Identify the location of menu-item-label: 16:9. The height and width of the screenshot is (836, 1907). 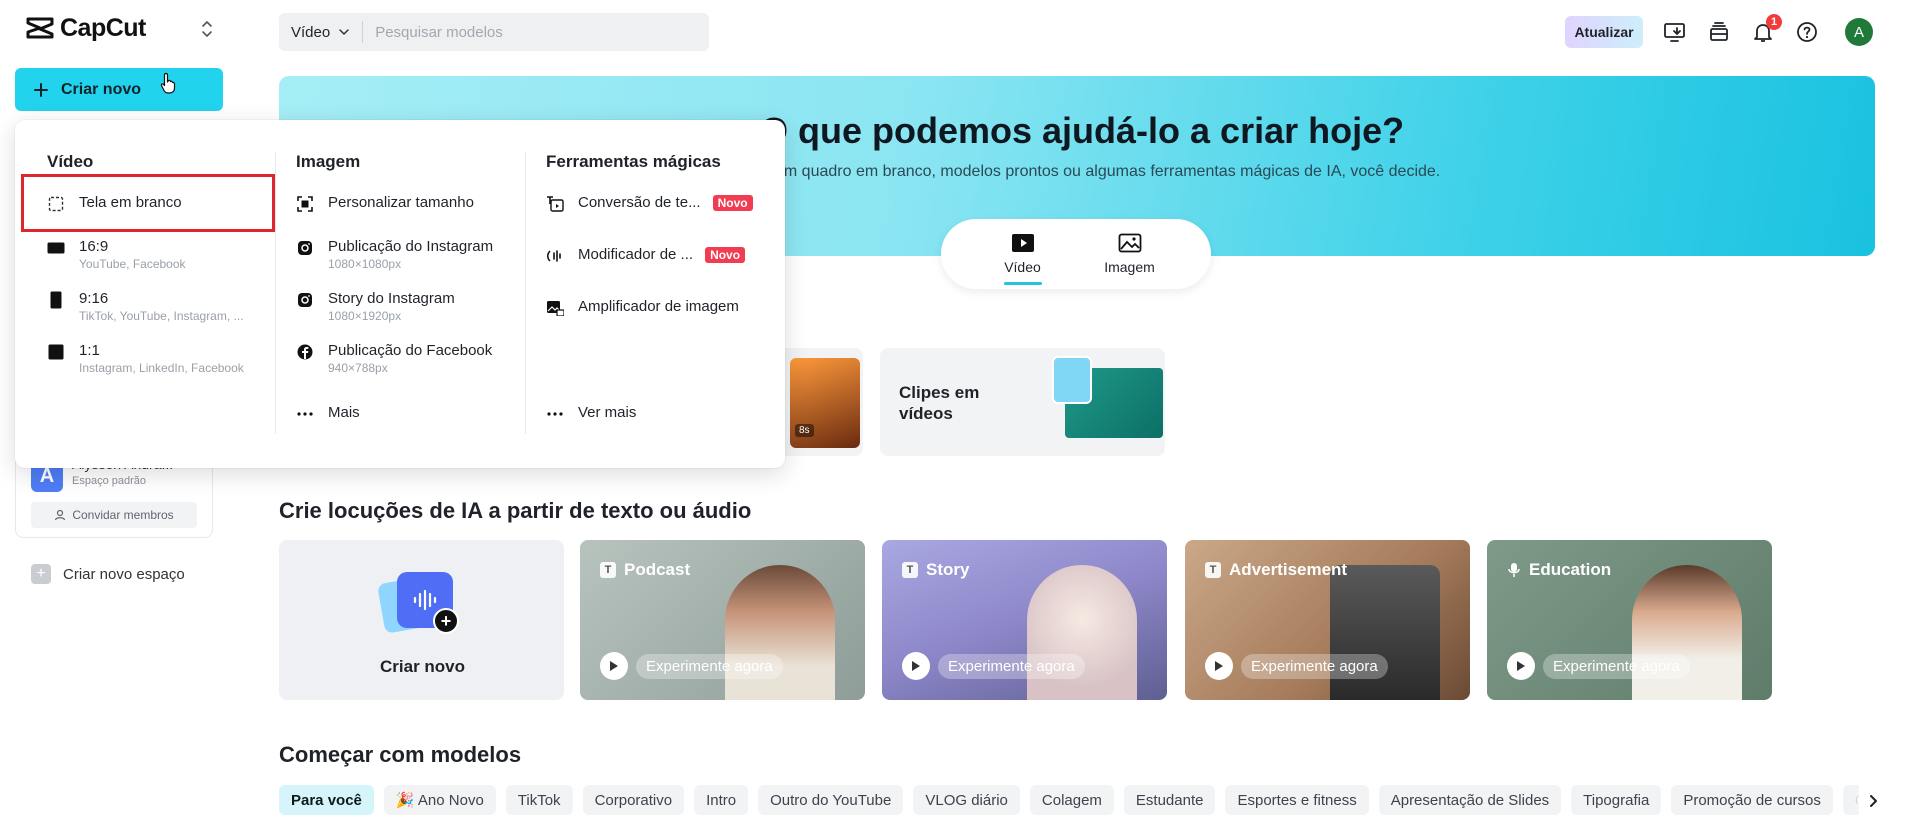
(94, 246).